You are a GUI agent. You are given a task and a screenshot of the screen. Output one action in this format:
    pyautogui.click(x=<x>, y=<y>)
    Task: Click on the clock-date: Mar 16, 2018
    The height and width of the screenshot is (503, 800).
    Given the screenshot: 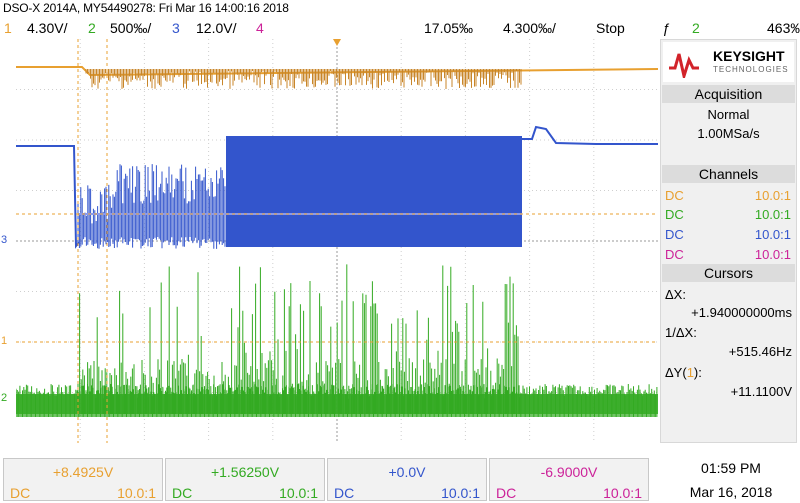 What is the action you would take?
    pyautogui.click(x=731, y=492)
    